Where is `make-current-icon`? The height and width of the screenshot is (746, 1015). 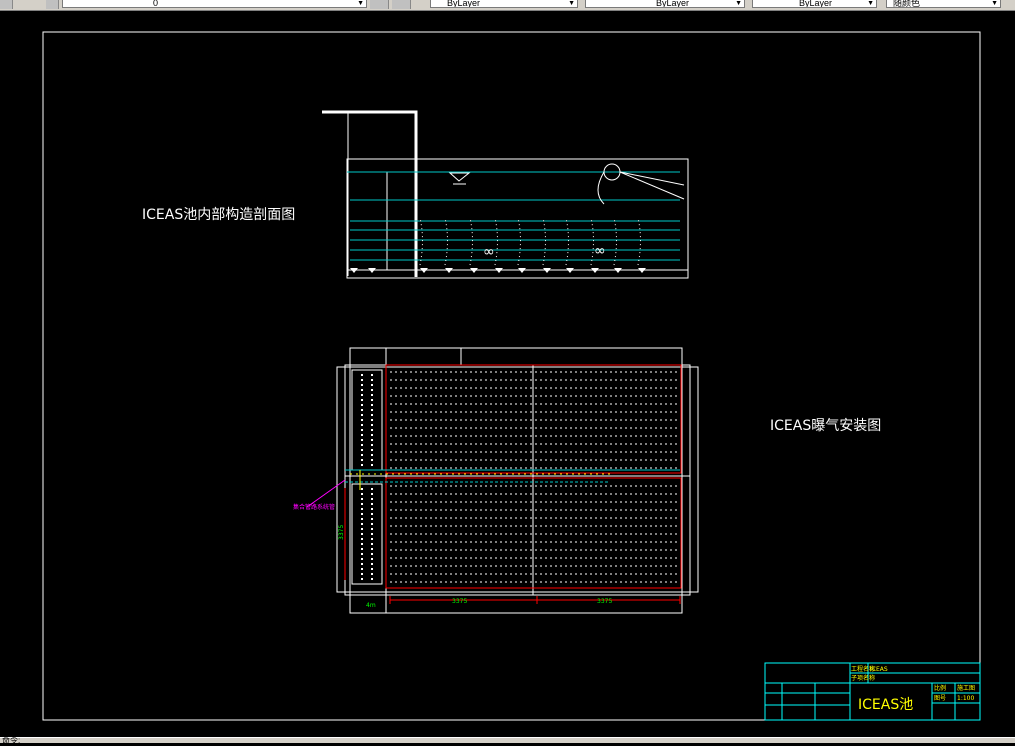 make-current-icon is located at coordinates (379, 4).